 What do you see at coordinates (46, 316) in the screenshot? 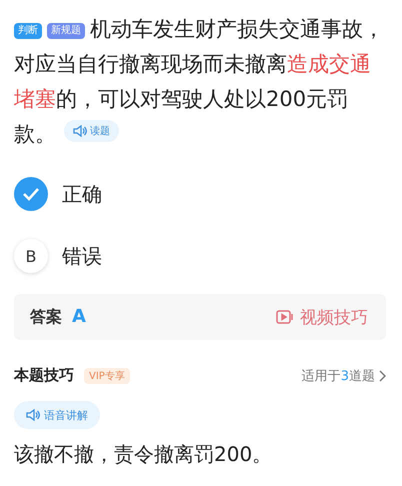
I see `answer-label: 答案` at bounding box center [46, 316].